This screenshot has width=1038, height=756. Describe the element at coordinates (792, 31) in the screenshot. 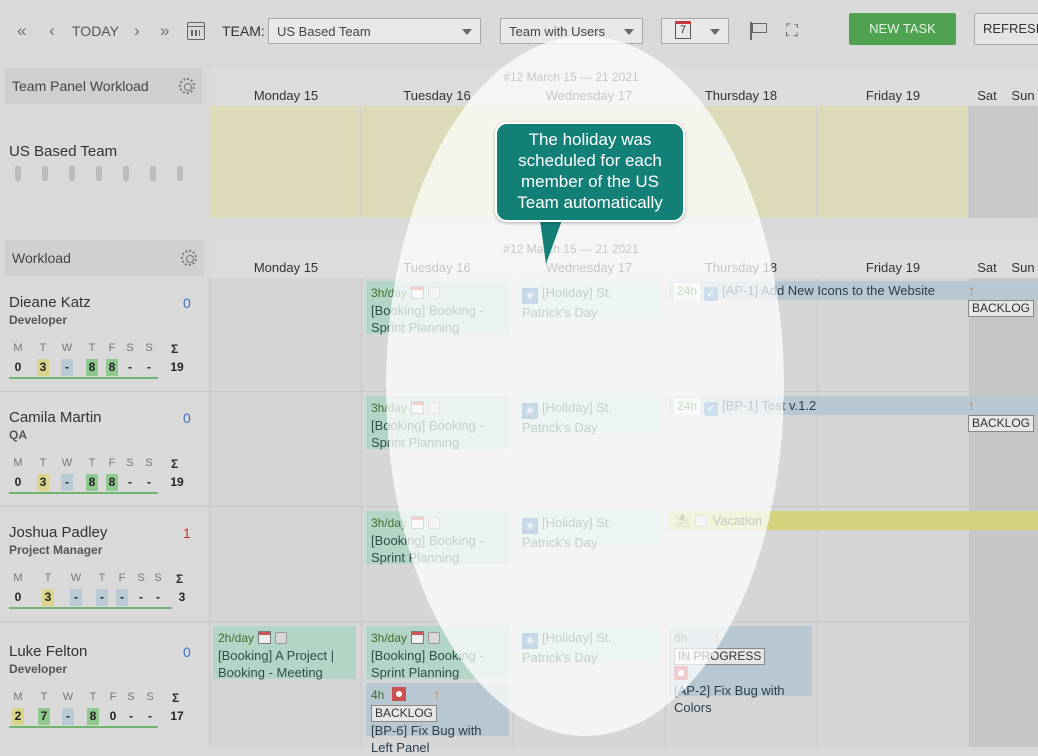

I see `expand-icon: ⛶` at that location.